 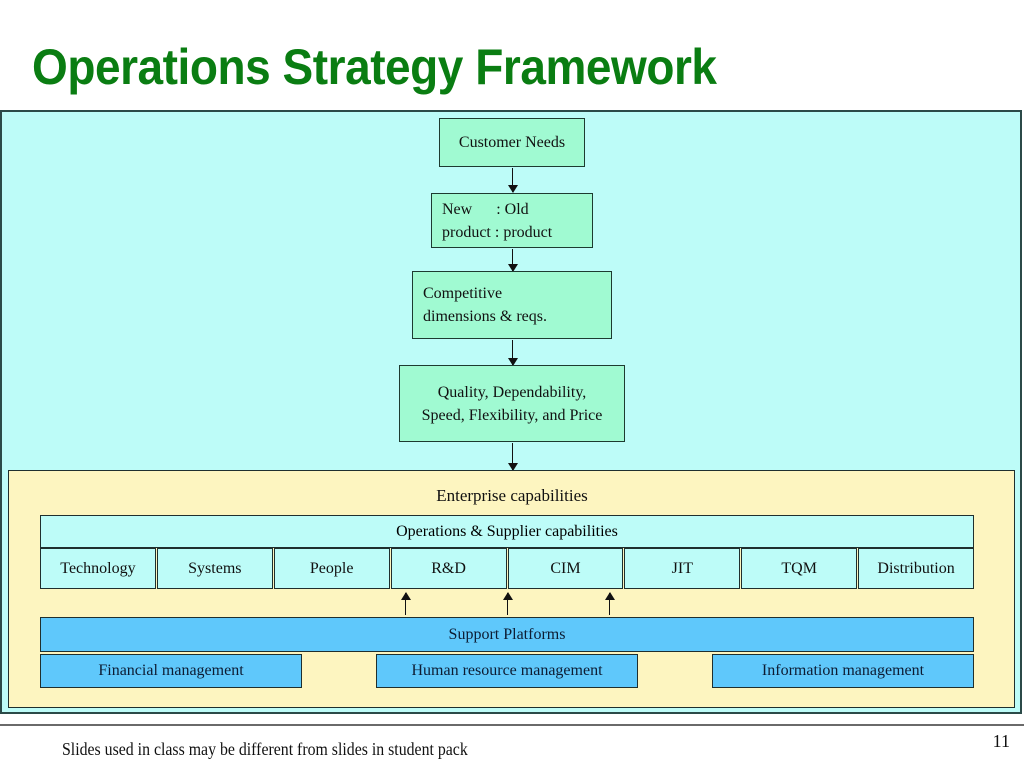 What do you see at coordinates (512, 415) in the screenshot?
I see `priorities-line-2: Speed, Flexibility, and Price` at bounding box center [512, 415].